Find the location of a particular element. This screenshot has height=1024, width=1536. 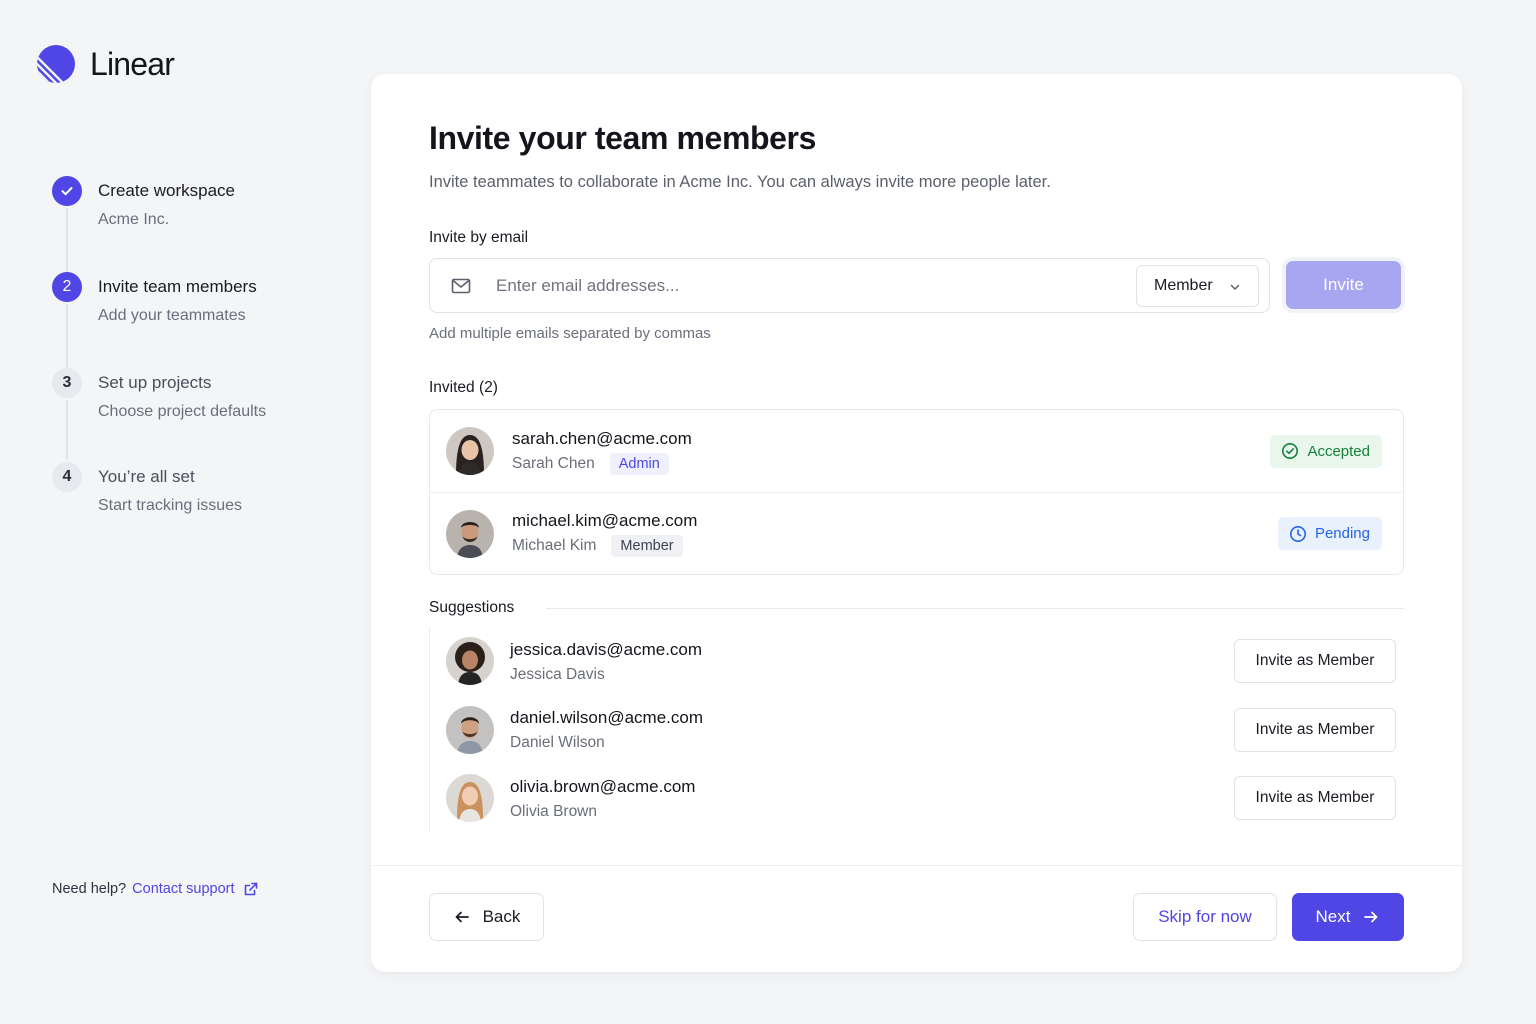

status-badge: Accepted is located at coordinates (1326, 451).